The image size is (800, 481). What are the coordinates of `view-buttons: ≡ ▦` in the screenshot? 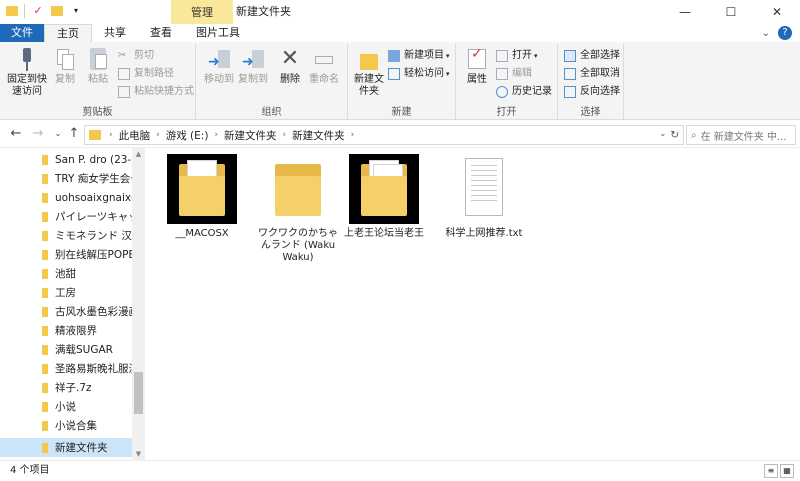 It's located at (779, 471).